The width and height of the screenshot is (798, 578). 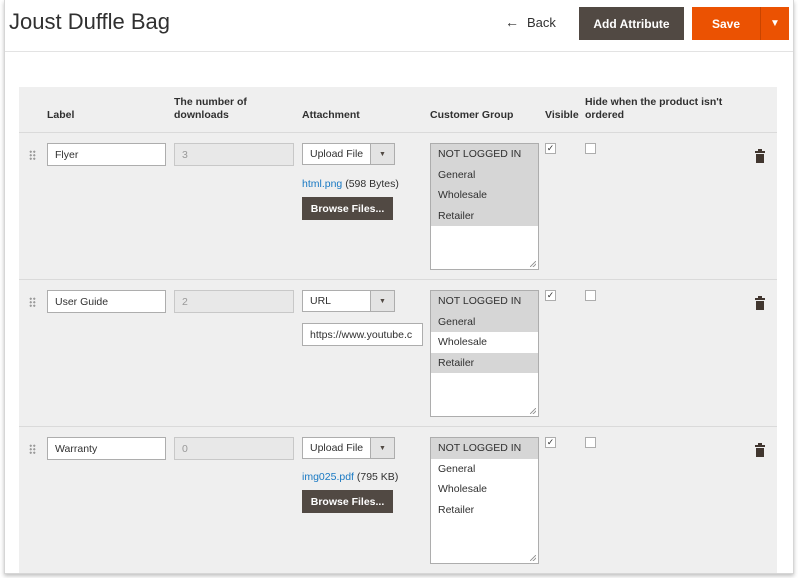 I want to click on file-info: img025.pdf (795 KB), so click(x=350, y=477).